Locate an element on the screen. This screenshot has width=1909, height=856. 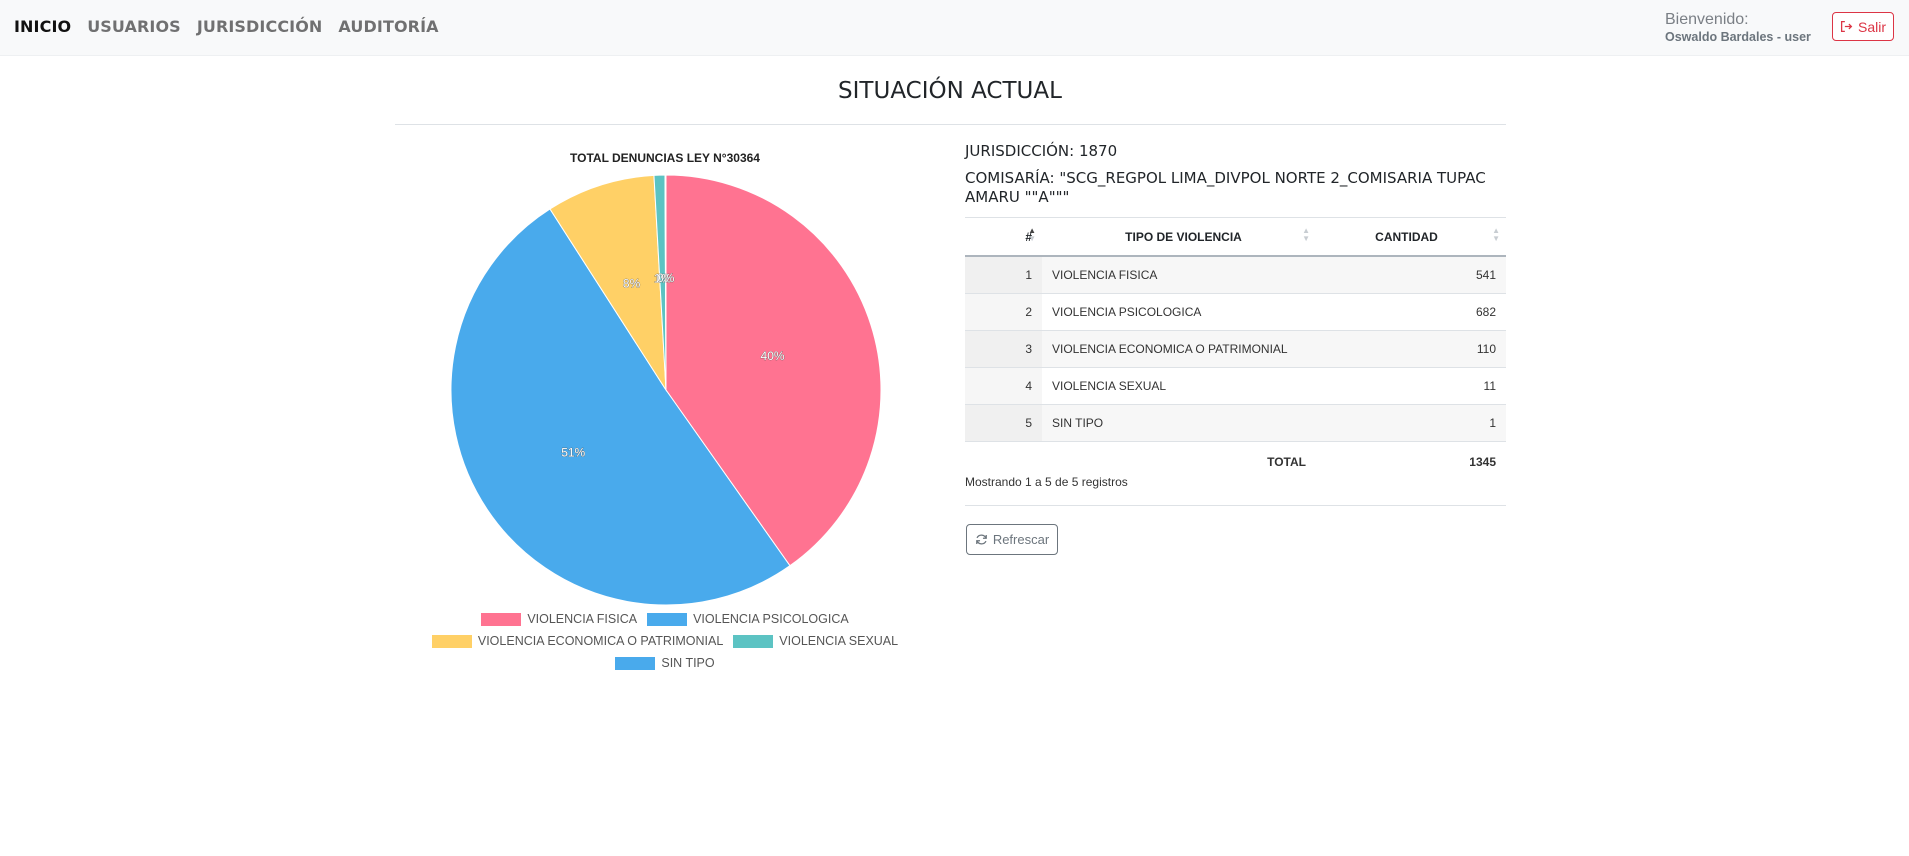
row-tipo: VIOLENCIA SEXUAL is located at coordinates (1179, 386).